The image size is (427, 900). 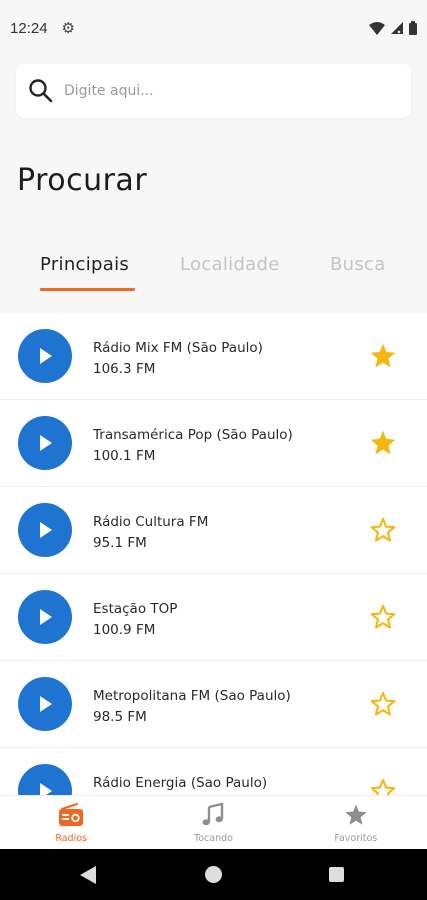 What do you see at coordinates (213, 617) in the screenshot?
I see `station-row: Estação TOP 100.9 FM` at bounding box center [213, 617].